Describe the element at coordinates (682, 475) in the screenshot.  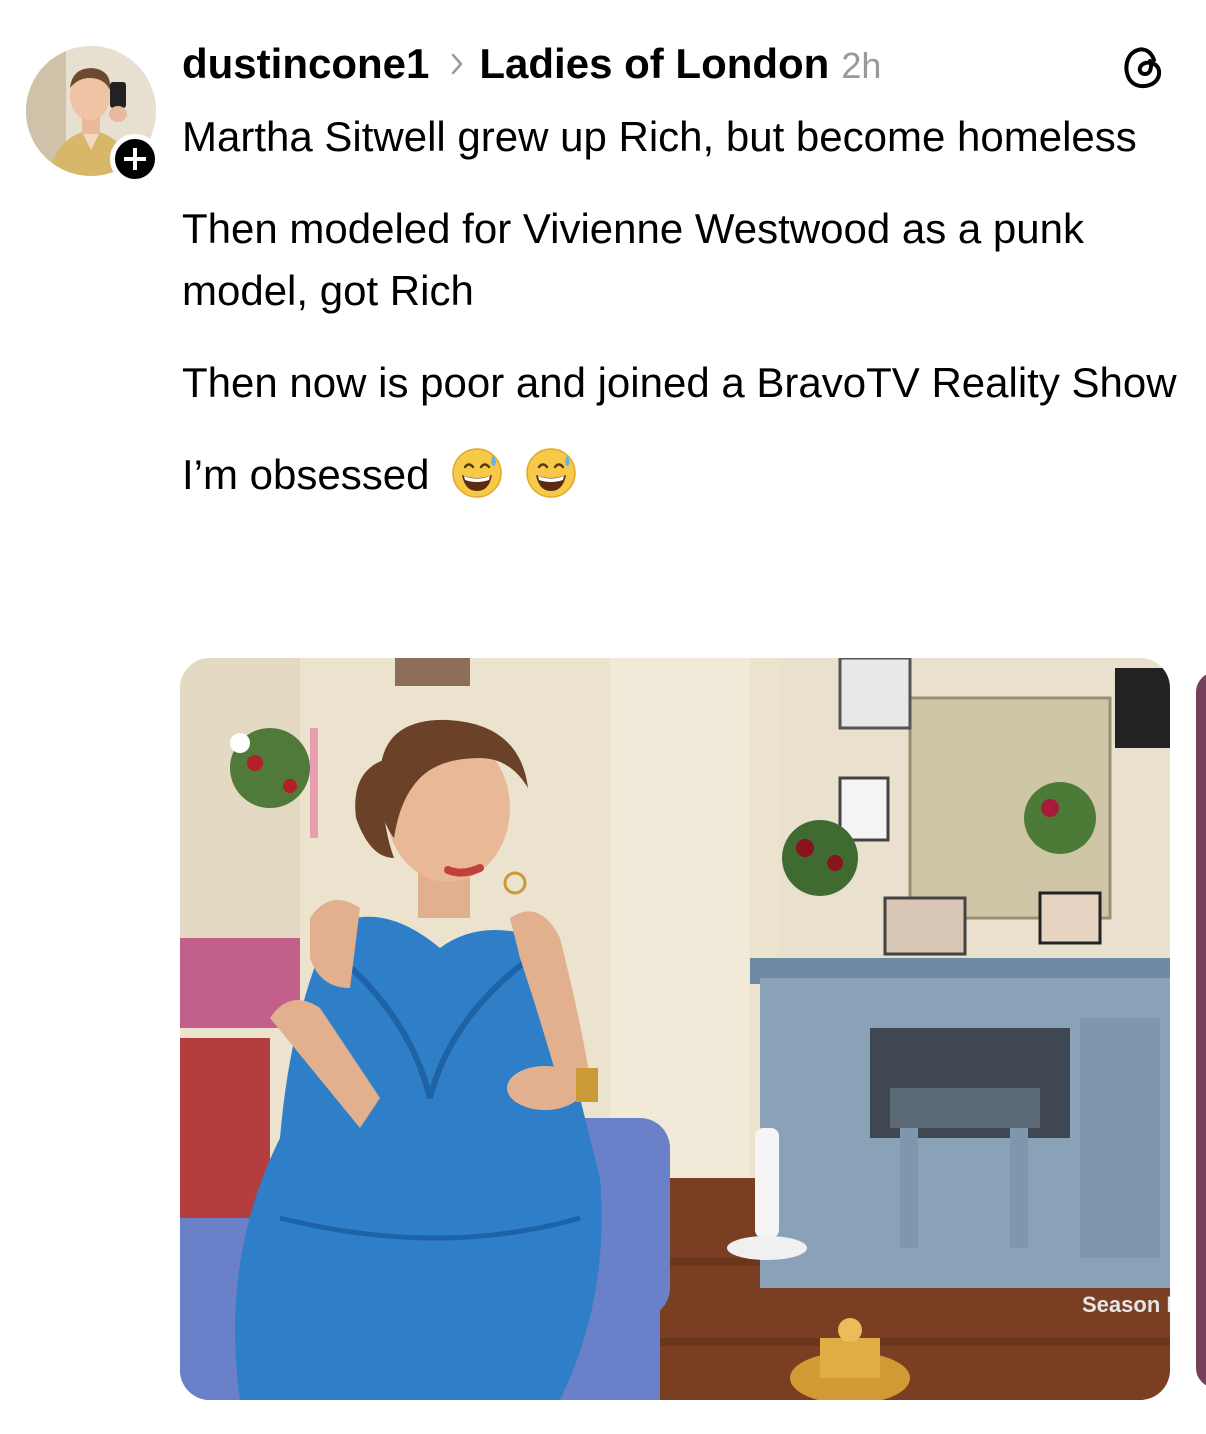
I see `post-paragraph-last: I’m obsessed` at that location.